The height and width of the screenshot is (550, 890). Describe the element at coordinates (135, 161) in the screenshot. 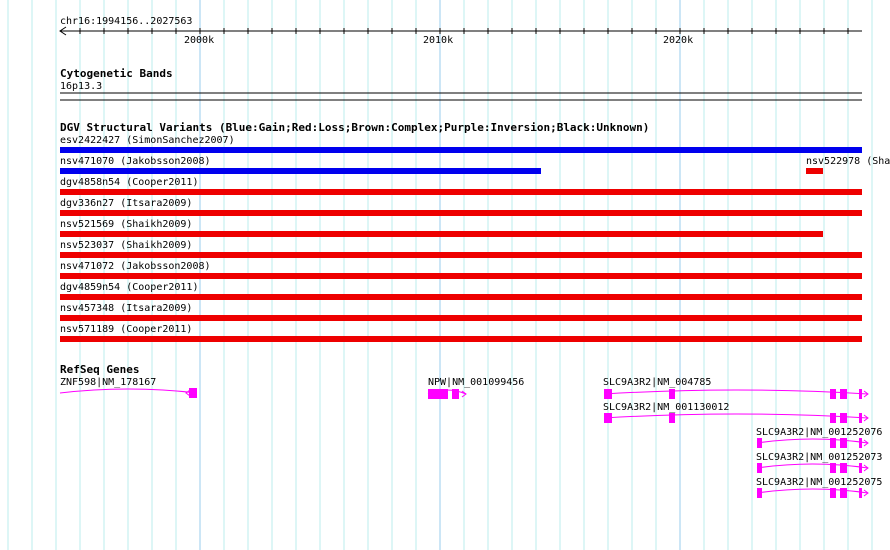

I see `variant-label: nsv471070 (Jakobsson2008)` at that location.